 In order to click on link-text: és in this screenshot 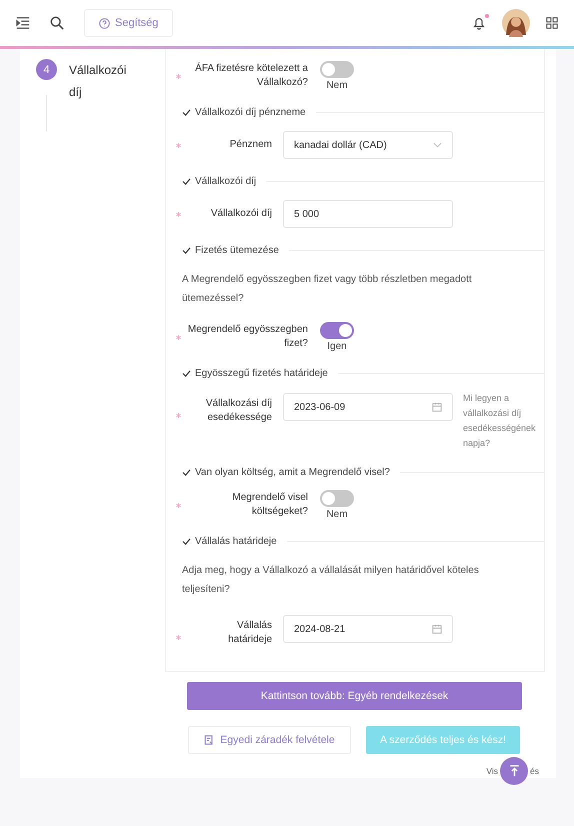, I will do `click(534, 771)`.